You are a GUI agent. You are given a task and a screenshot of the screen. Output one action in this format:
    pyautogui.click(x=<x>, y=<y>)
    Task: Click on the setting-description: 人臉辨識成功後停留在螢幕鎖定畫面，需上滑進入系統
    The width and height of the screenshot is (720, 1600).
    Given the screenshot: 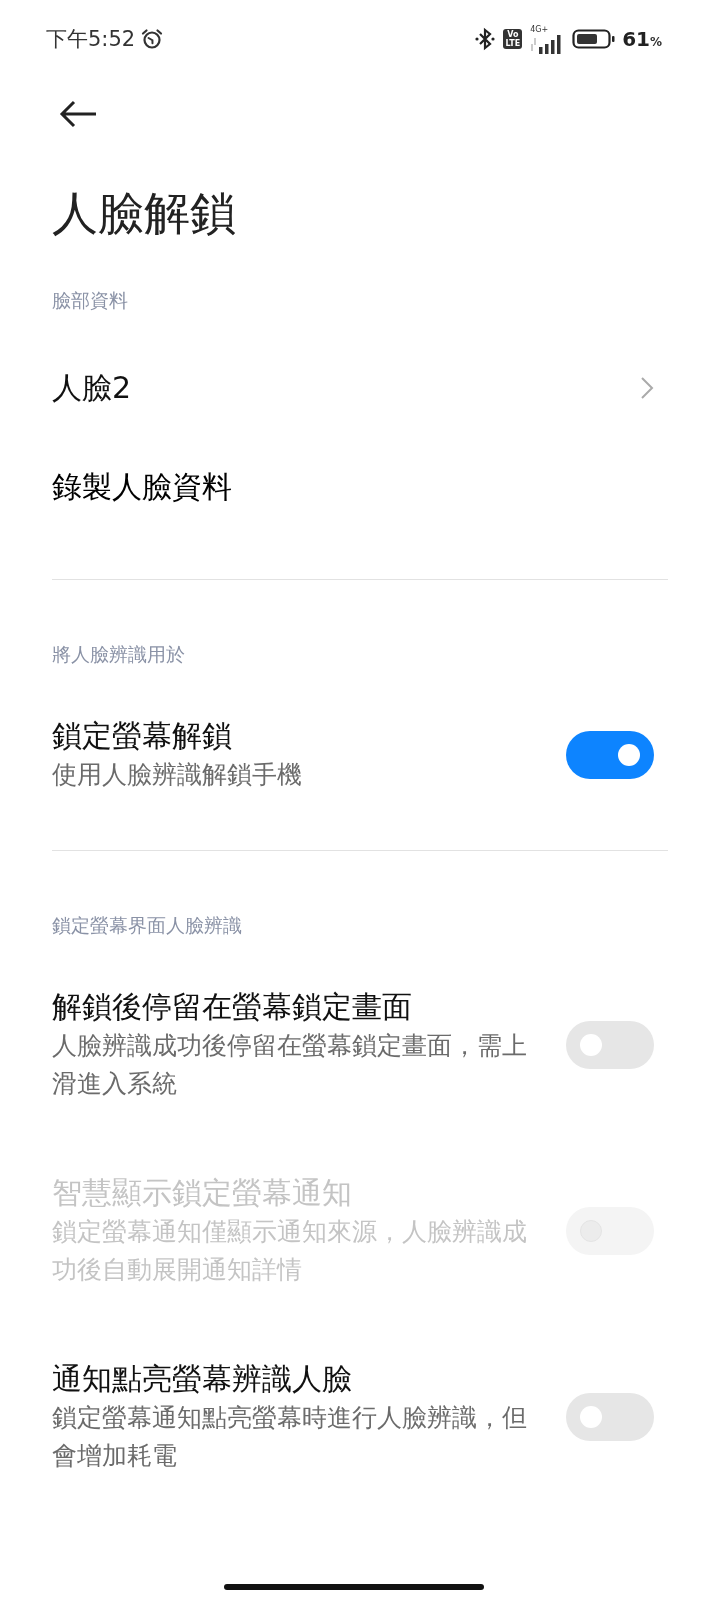 What is the action you would take?
    pyautogui.click(x=290, y=1065)
    